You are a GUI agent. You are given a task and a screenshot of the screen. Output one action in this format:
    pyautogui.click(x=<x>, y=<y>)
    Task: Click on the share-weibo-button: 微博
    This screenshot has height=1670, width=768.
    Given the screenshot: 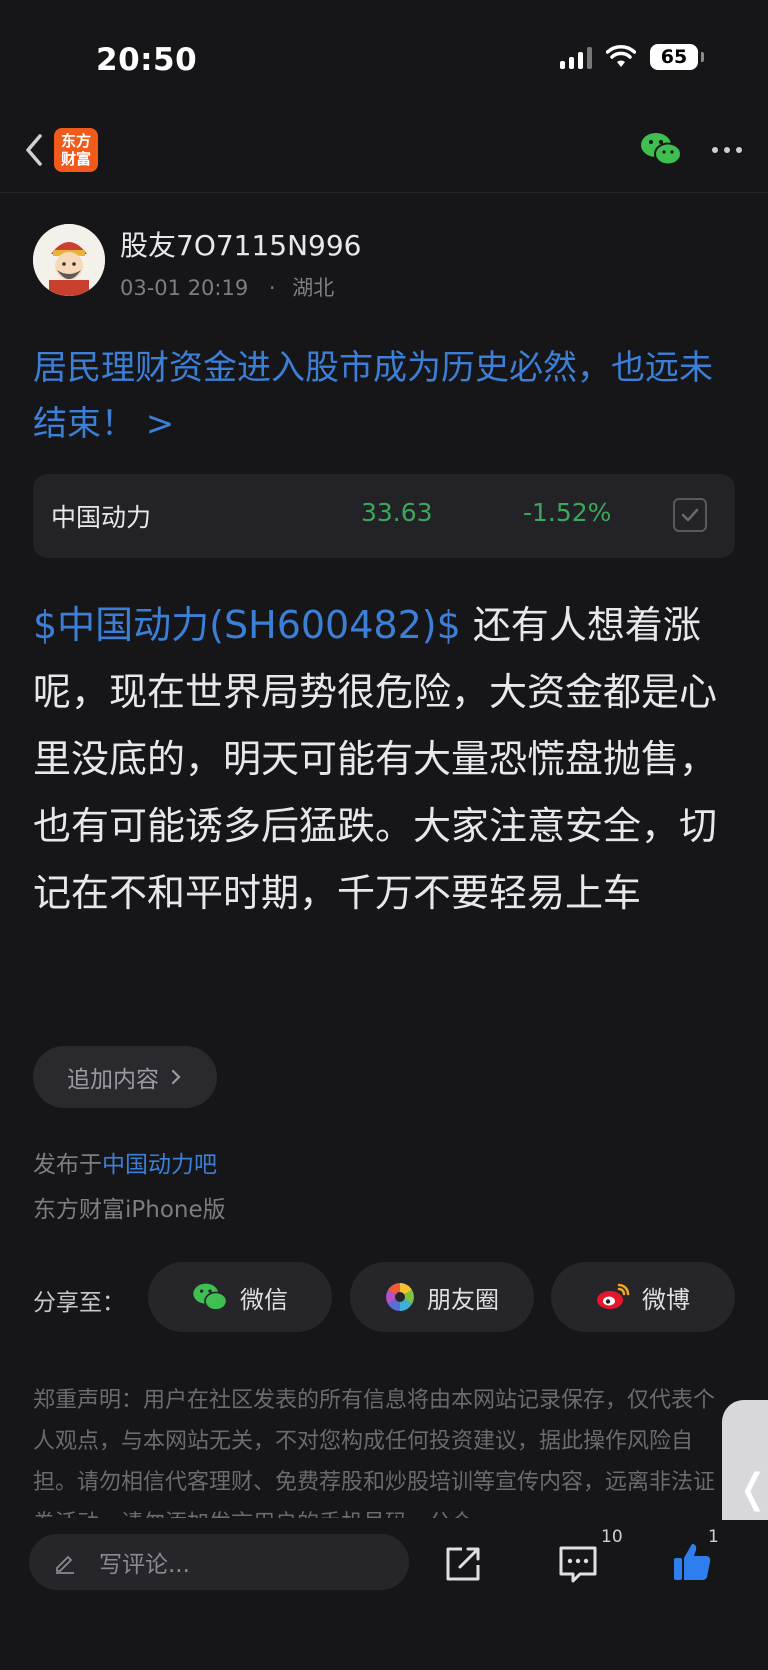 What is the action you would take?
    pyautogui.click(x=643, y=1297)
    